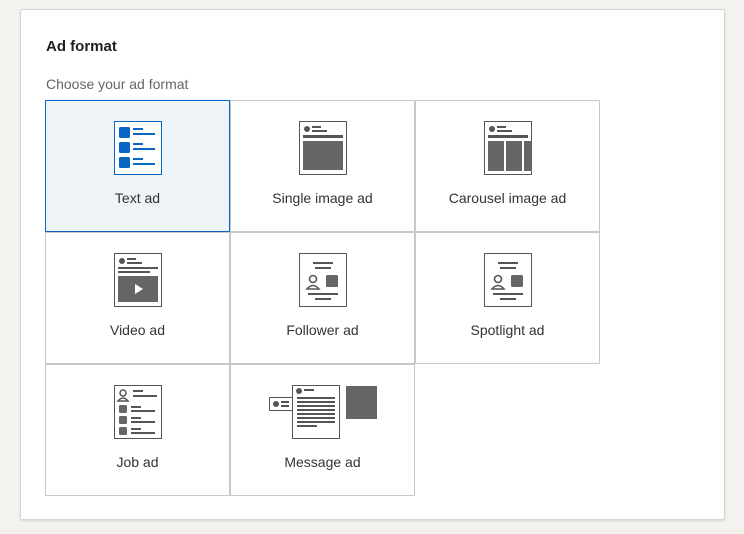  What do you see at coordinates (81, 46) in the screenshot?
I see `section-title: Ad format` at bounding box center [81, 46].